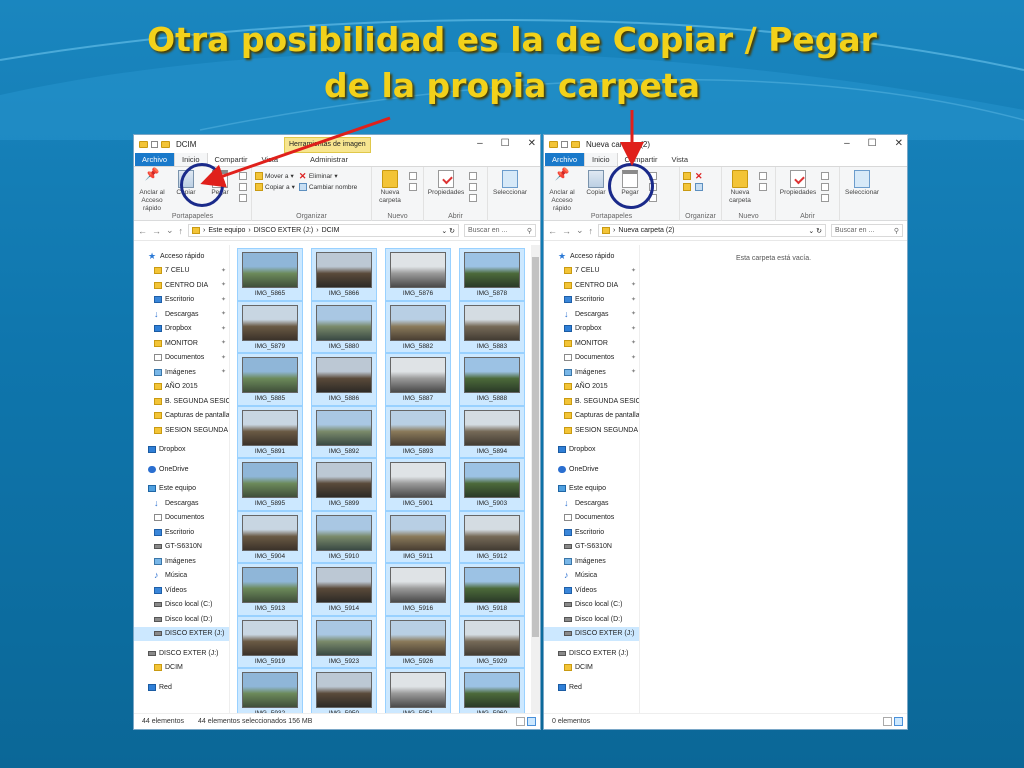 Image resolution: width=1024 pixels, height=768 pixels. Describe the element at coordinates (165, 144) in the screenshot. I see `new-folder-quick-icon` at that location.